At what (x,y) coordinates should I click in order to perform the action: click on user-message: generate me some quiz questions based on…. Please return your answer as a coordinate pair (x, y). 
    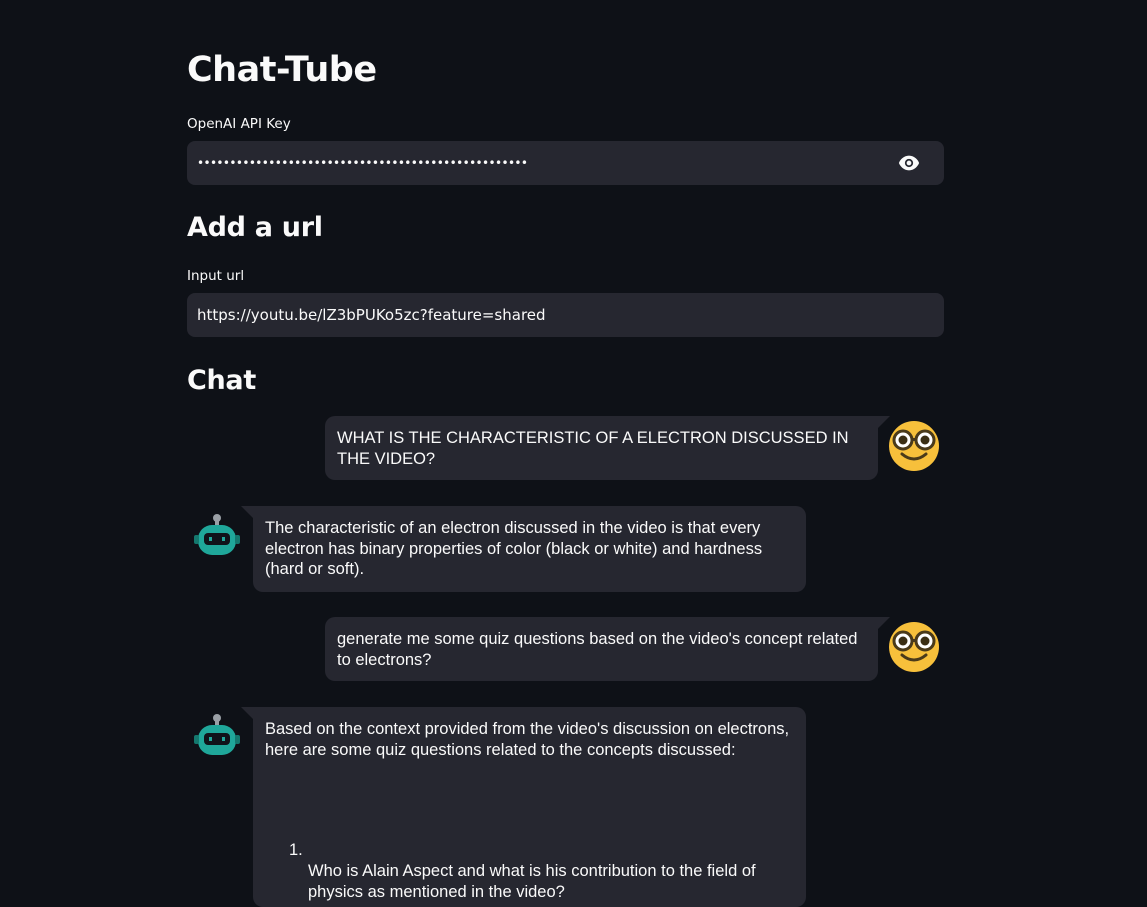
    Looking at the image, I should click on (601, 649).